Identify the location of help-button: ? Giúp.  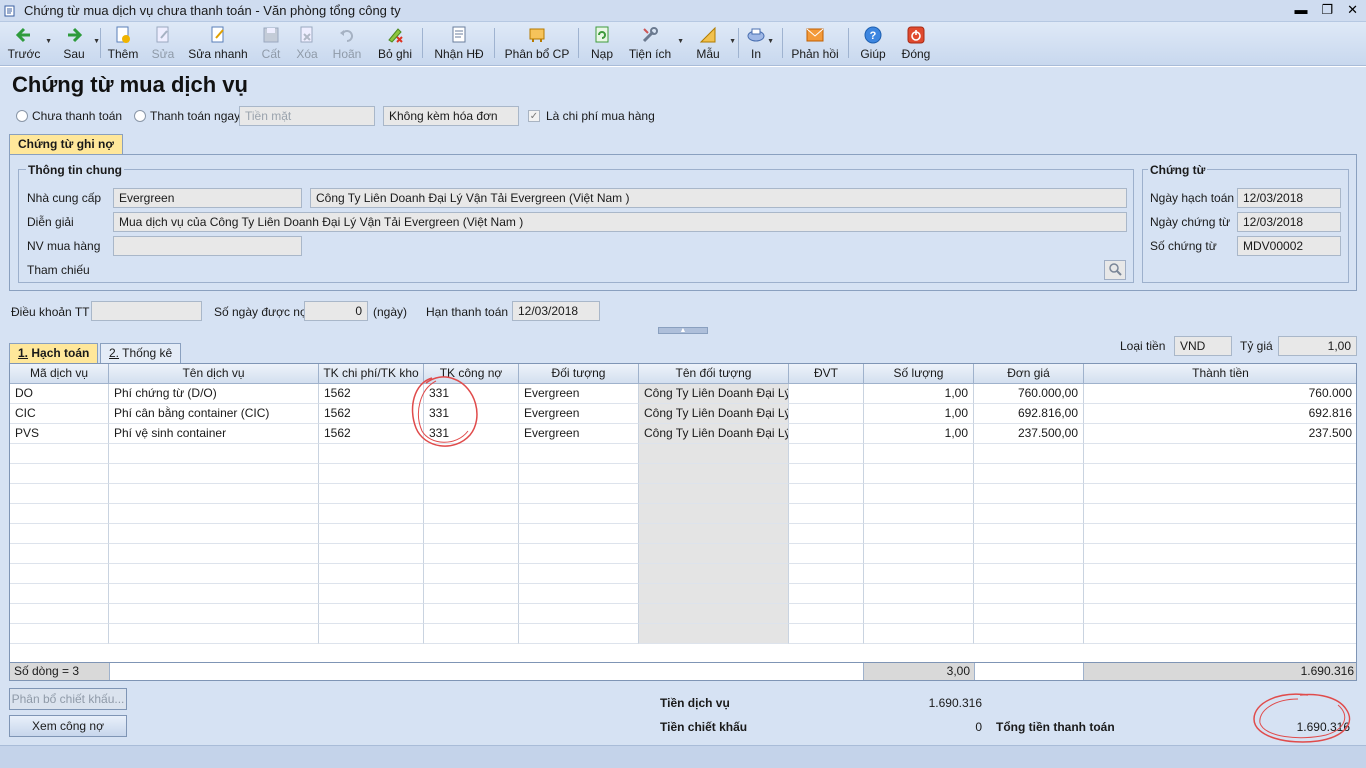
(873, 44).